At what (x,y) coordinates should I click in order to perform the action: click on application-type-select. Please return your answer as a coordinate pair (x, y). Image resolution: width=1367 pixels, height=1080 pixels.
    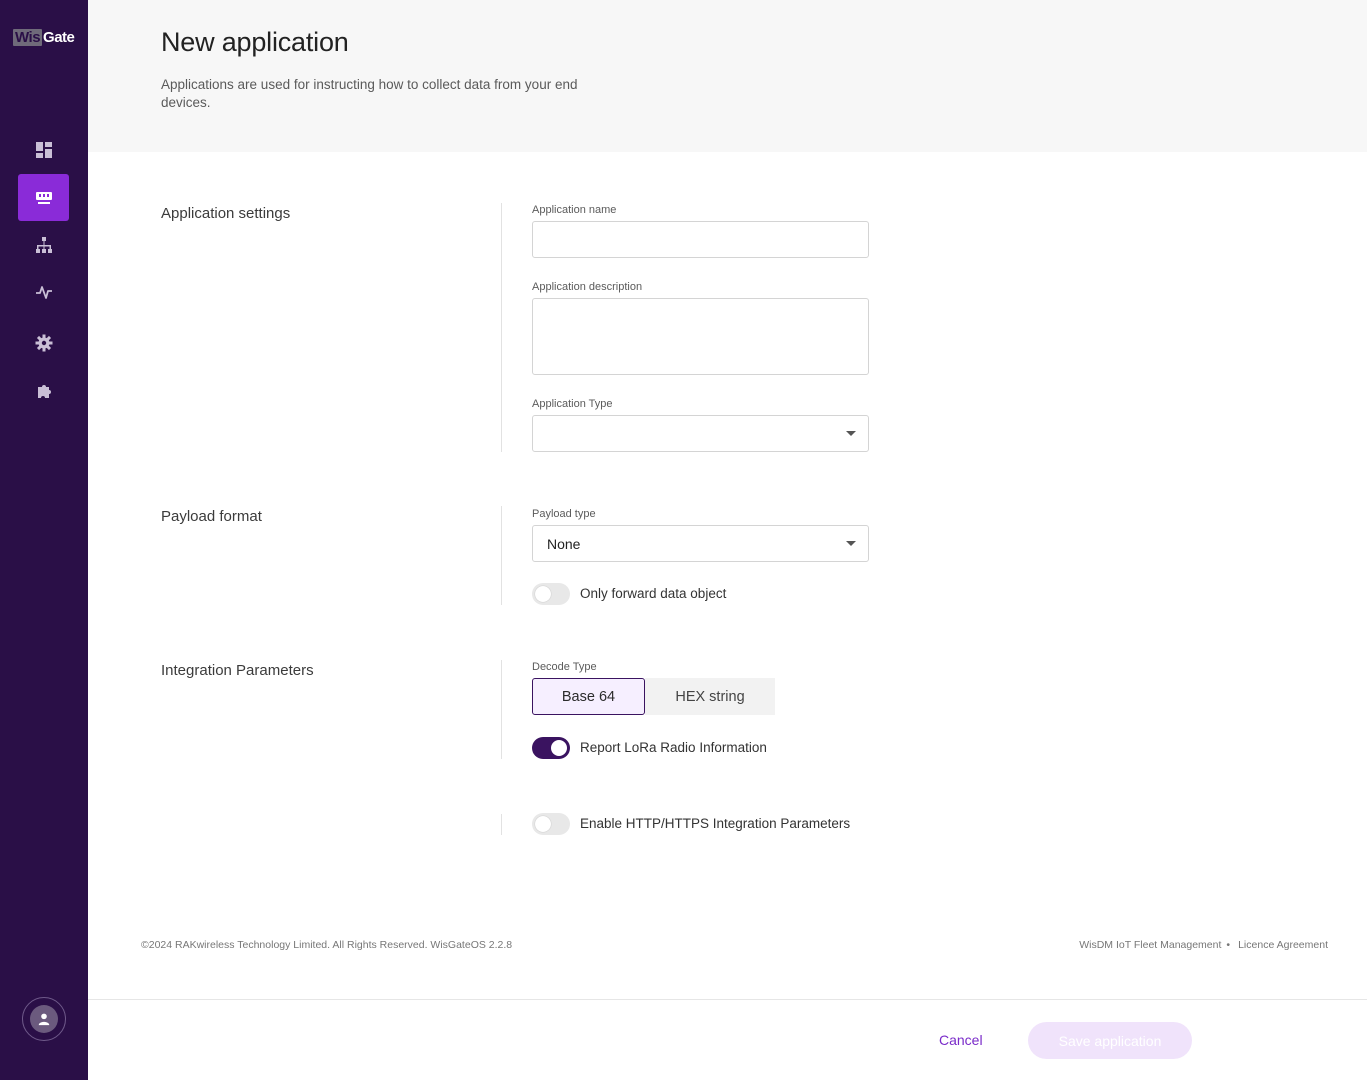
    Looking at the image, I should click on (700, 433).